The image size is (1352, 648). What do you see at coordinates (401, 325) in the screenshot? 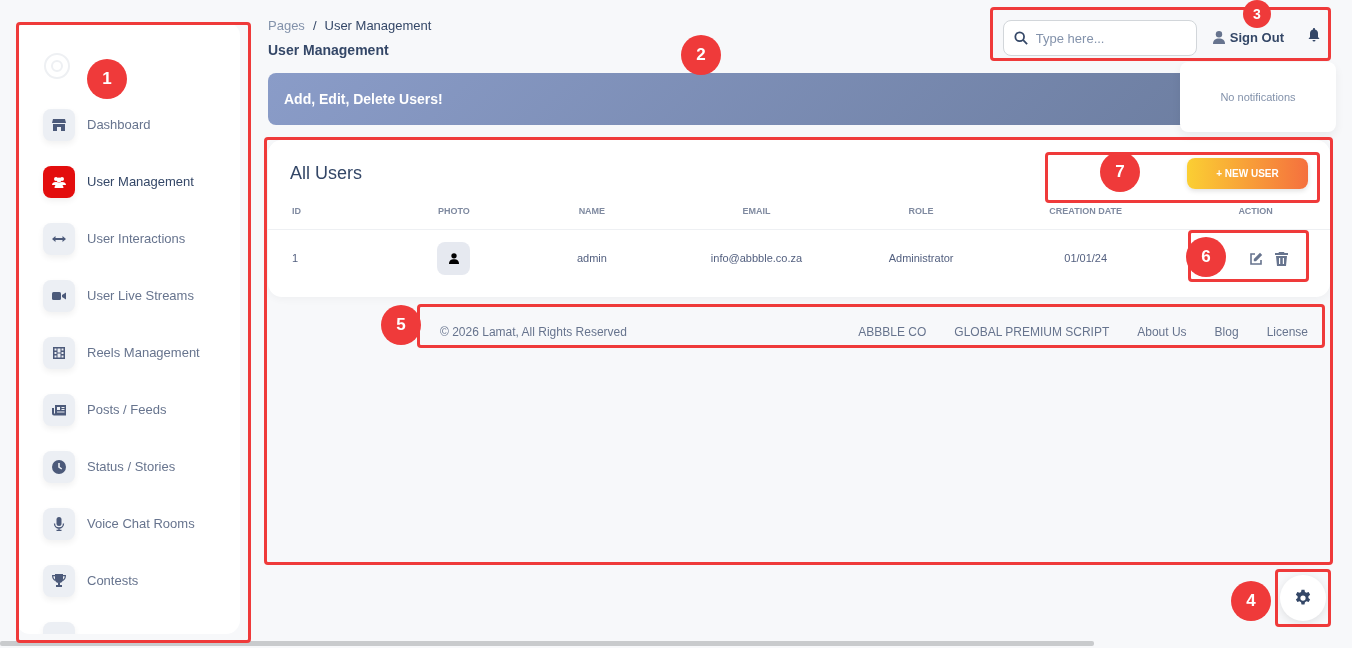
I see `annotation-marker: 5` at bounding box center [401, 325].